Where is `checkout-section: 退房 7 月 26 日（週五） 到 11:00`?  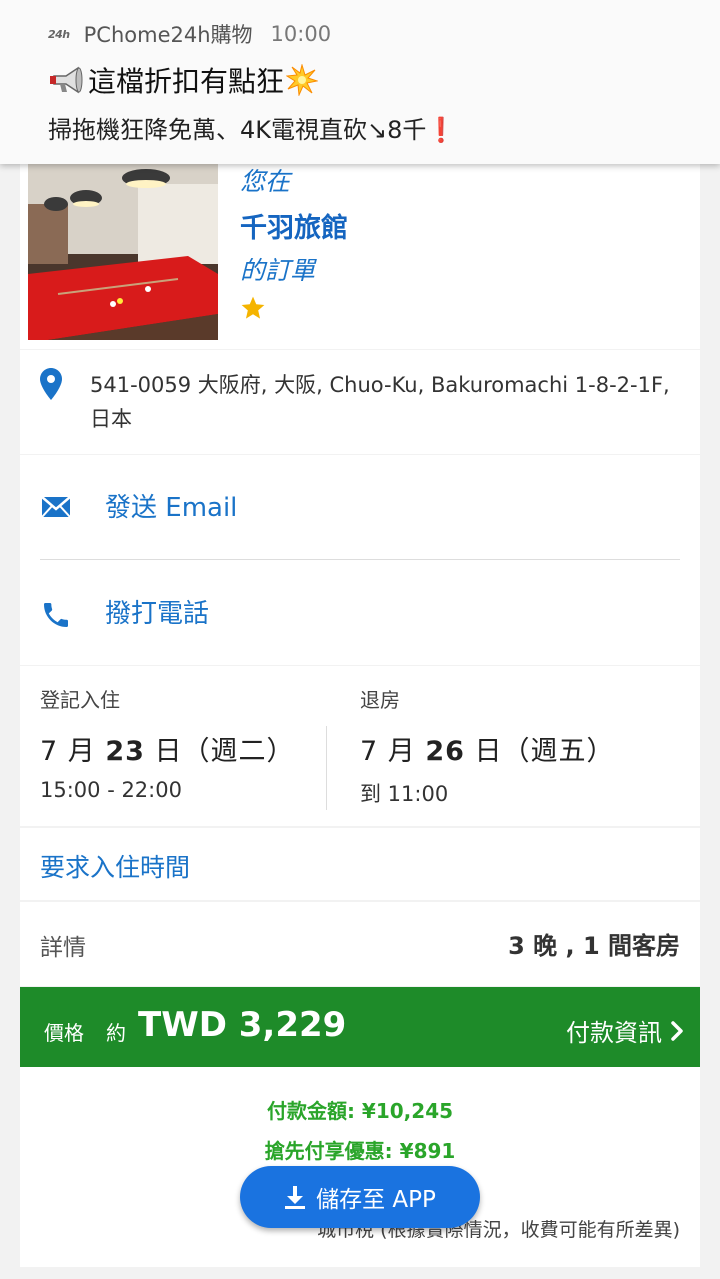
checkout-section: 退房 7 月 26 日（週五） 到 11:00 is located at coordinates (487, 746).